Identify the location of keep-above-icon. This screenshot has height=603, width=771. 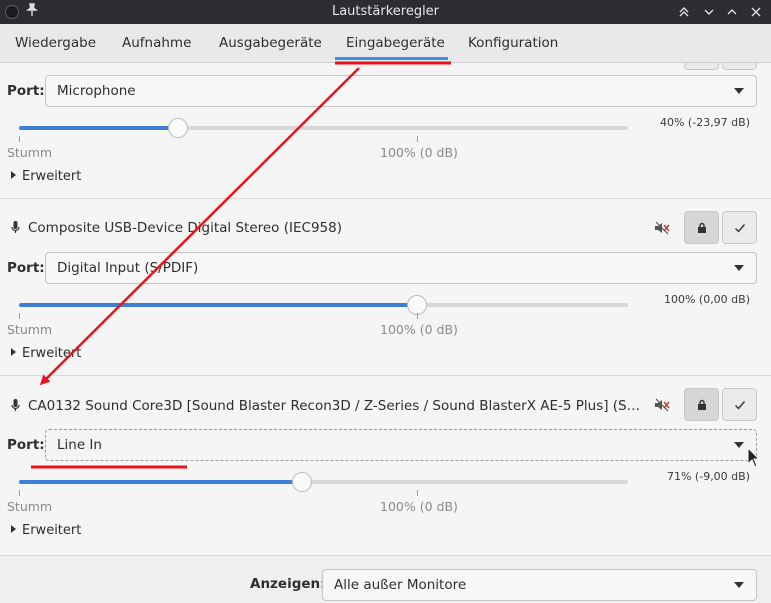
(684, 12).